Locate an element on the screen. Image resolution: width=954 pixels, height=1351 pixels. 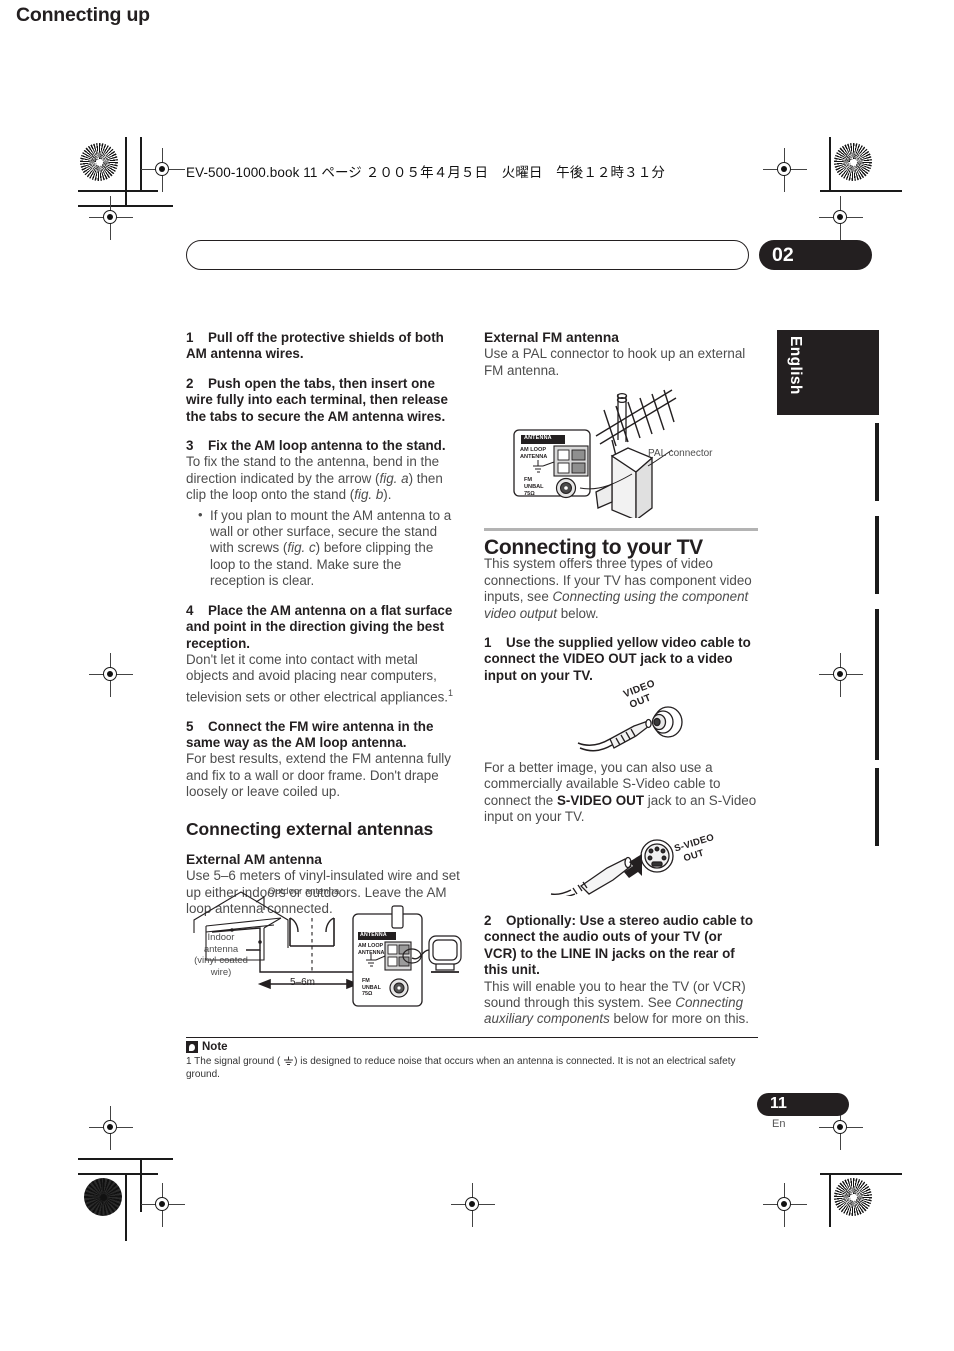
figure-am-panel-am-2: ANTENNA is located at coordinates (371, 953).